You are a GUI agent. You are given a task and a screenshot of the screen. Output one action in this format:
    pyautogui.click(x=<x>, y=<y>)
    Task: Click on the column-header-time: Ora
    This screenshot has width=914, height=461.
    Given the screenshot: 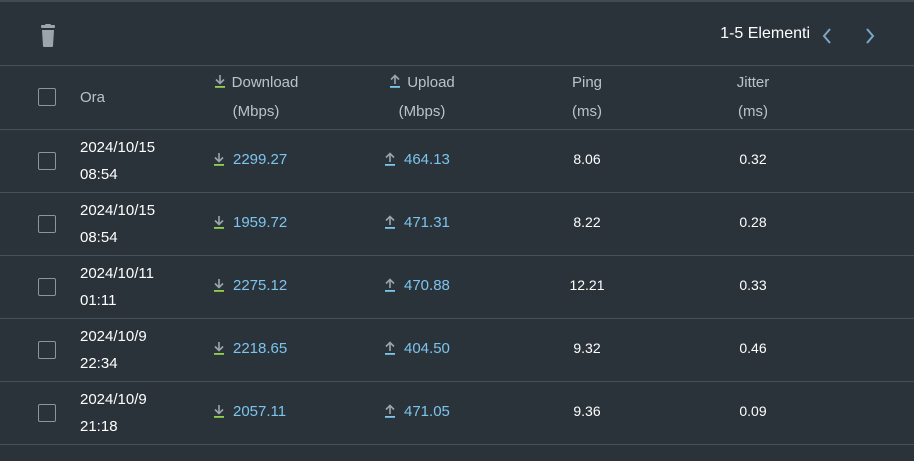 What is the action you would take?
    pyautogui.click(x=92, y=97)
    